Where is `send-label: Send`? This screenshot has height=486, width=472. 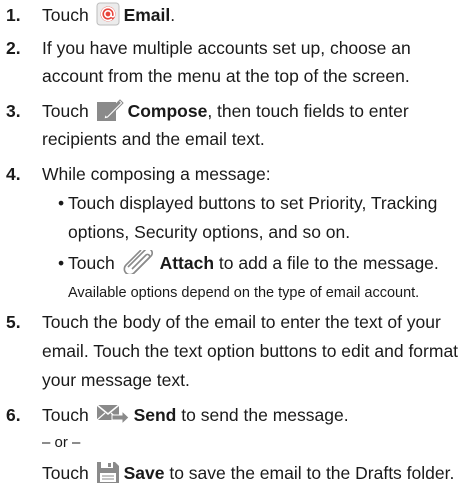 send-label: Send is located at coordinates (155, 415).